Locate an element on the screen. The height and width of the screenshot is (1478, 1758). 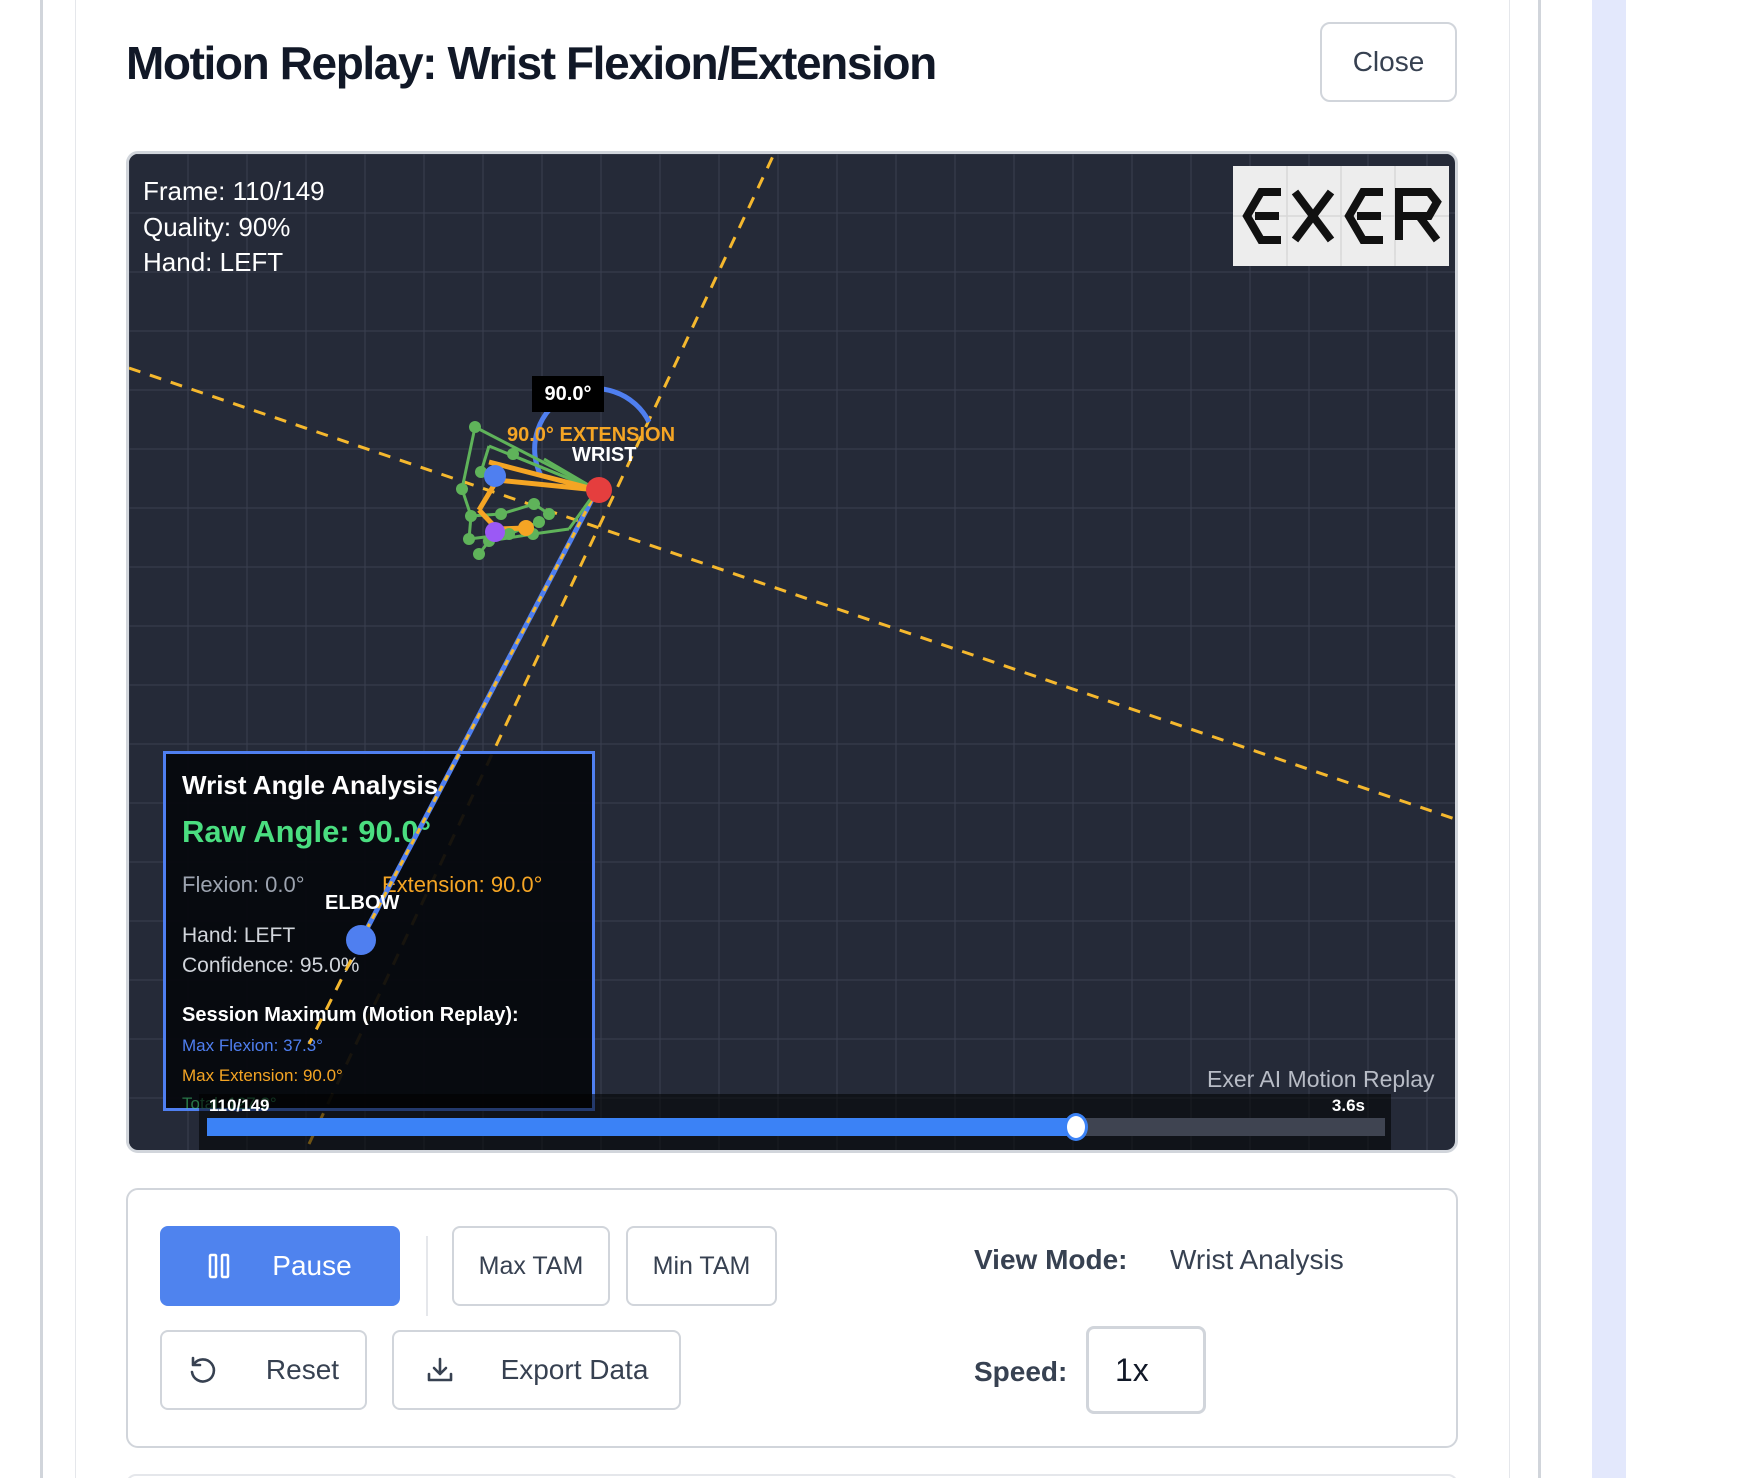
reset-label: Reset is located at coordinates (302, 1369).